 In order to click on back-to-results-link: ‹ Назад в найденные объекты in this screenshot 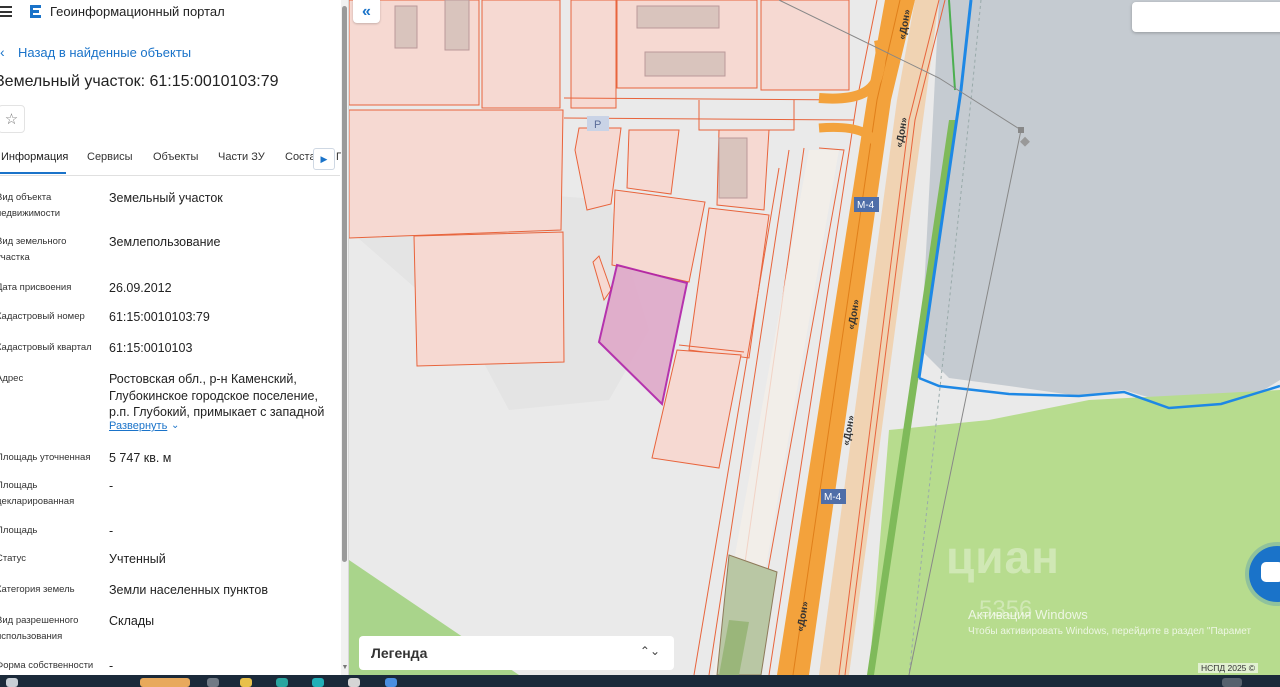, I will do `click(95, 52)`.